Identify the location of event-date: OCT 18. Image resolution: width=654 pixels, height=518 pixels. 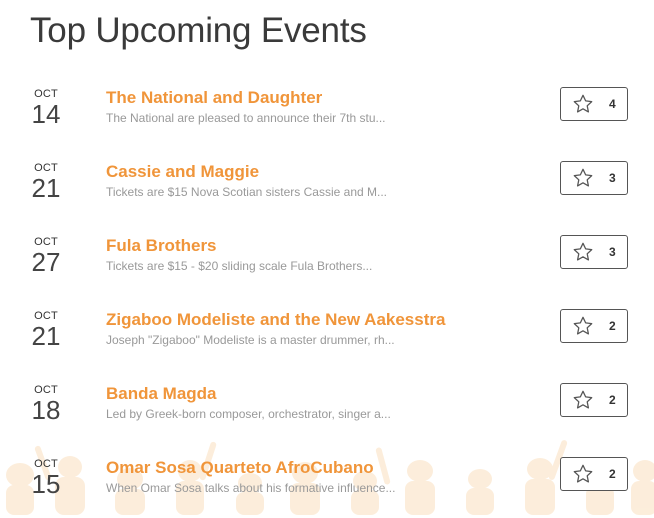
(46, 403).